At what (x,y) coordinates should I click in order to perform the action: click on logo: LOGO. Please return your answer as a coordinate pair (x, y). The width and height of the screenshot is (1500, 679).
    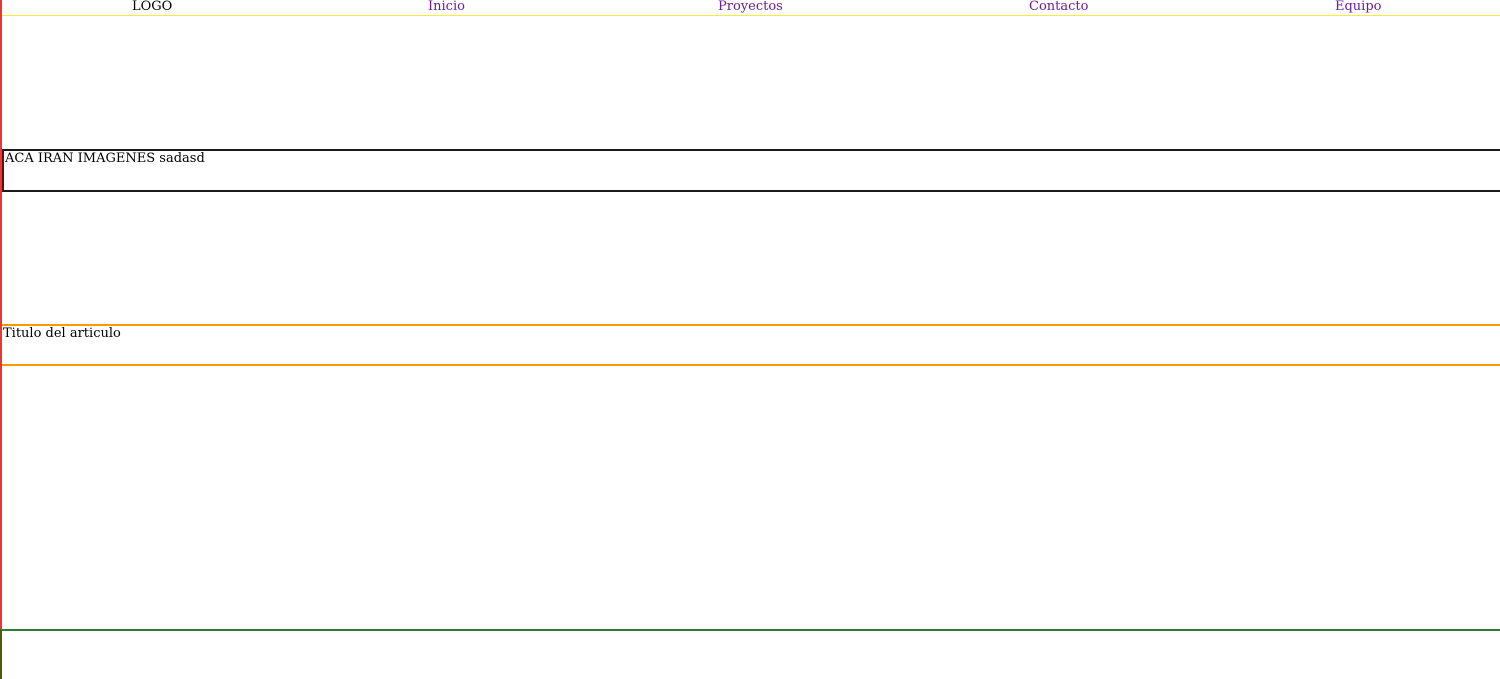
    Looking at the image, I should click on (152, 7).